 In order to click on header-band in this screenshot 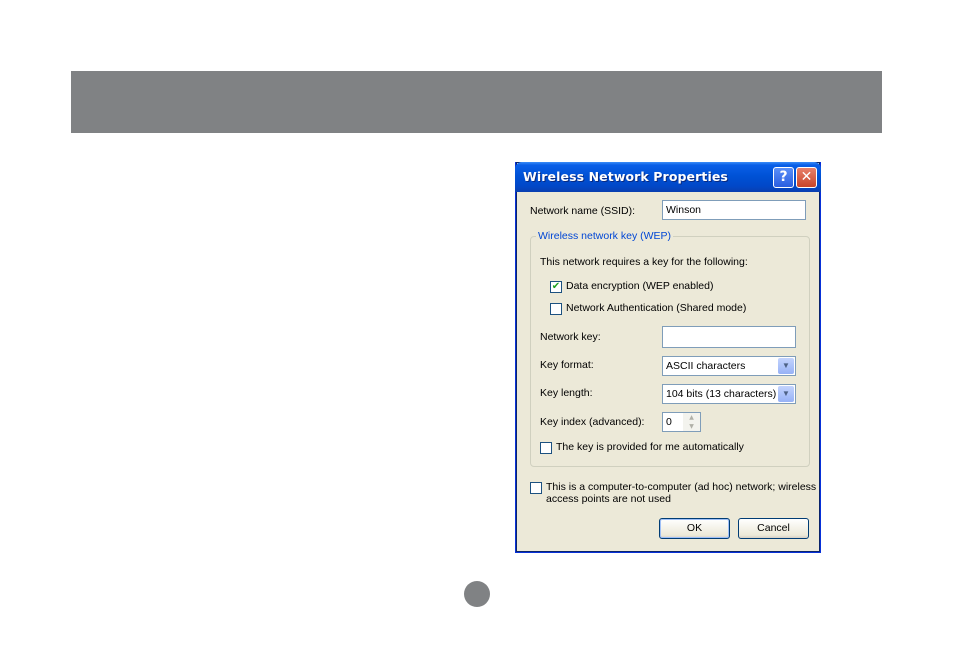, I will do `click(476, 102)`.